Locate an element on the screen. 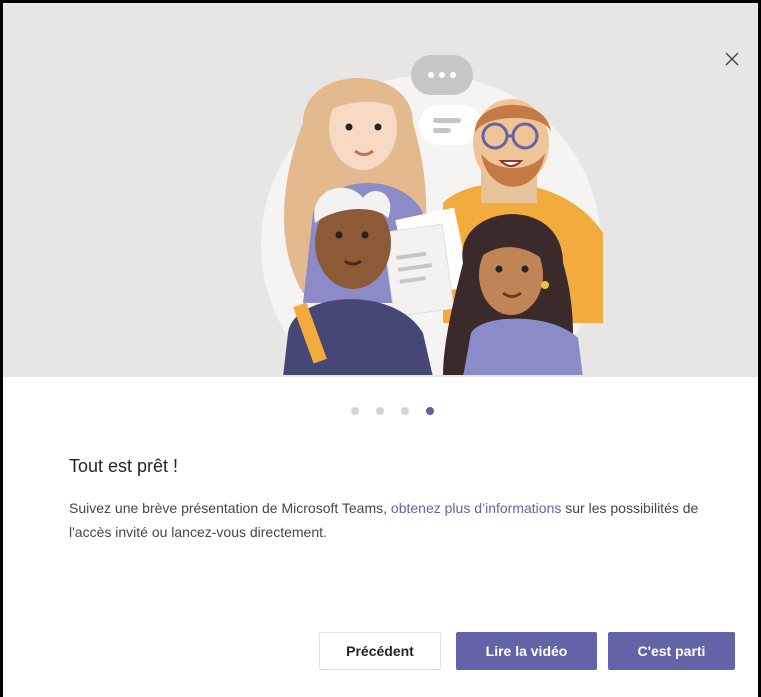  previous-button: Précédent is located at coordinates (380, 651).